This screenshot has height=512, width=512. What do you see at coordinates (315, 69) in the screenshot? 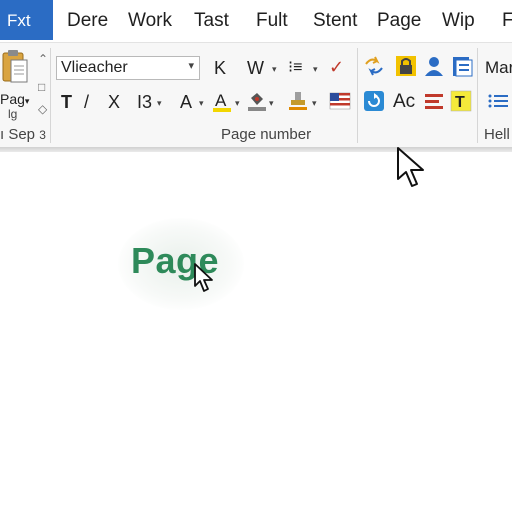
I see `list-dropdown: ▾` at bounding box center [315, 69].